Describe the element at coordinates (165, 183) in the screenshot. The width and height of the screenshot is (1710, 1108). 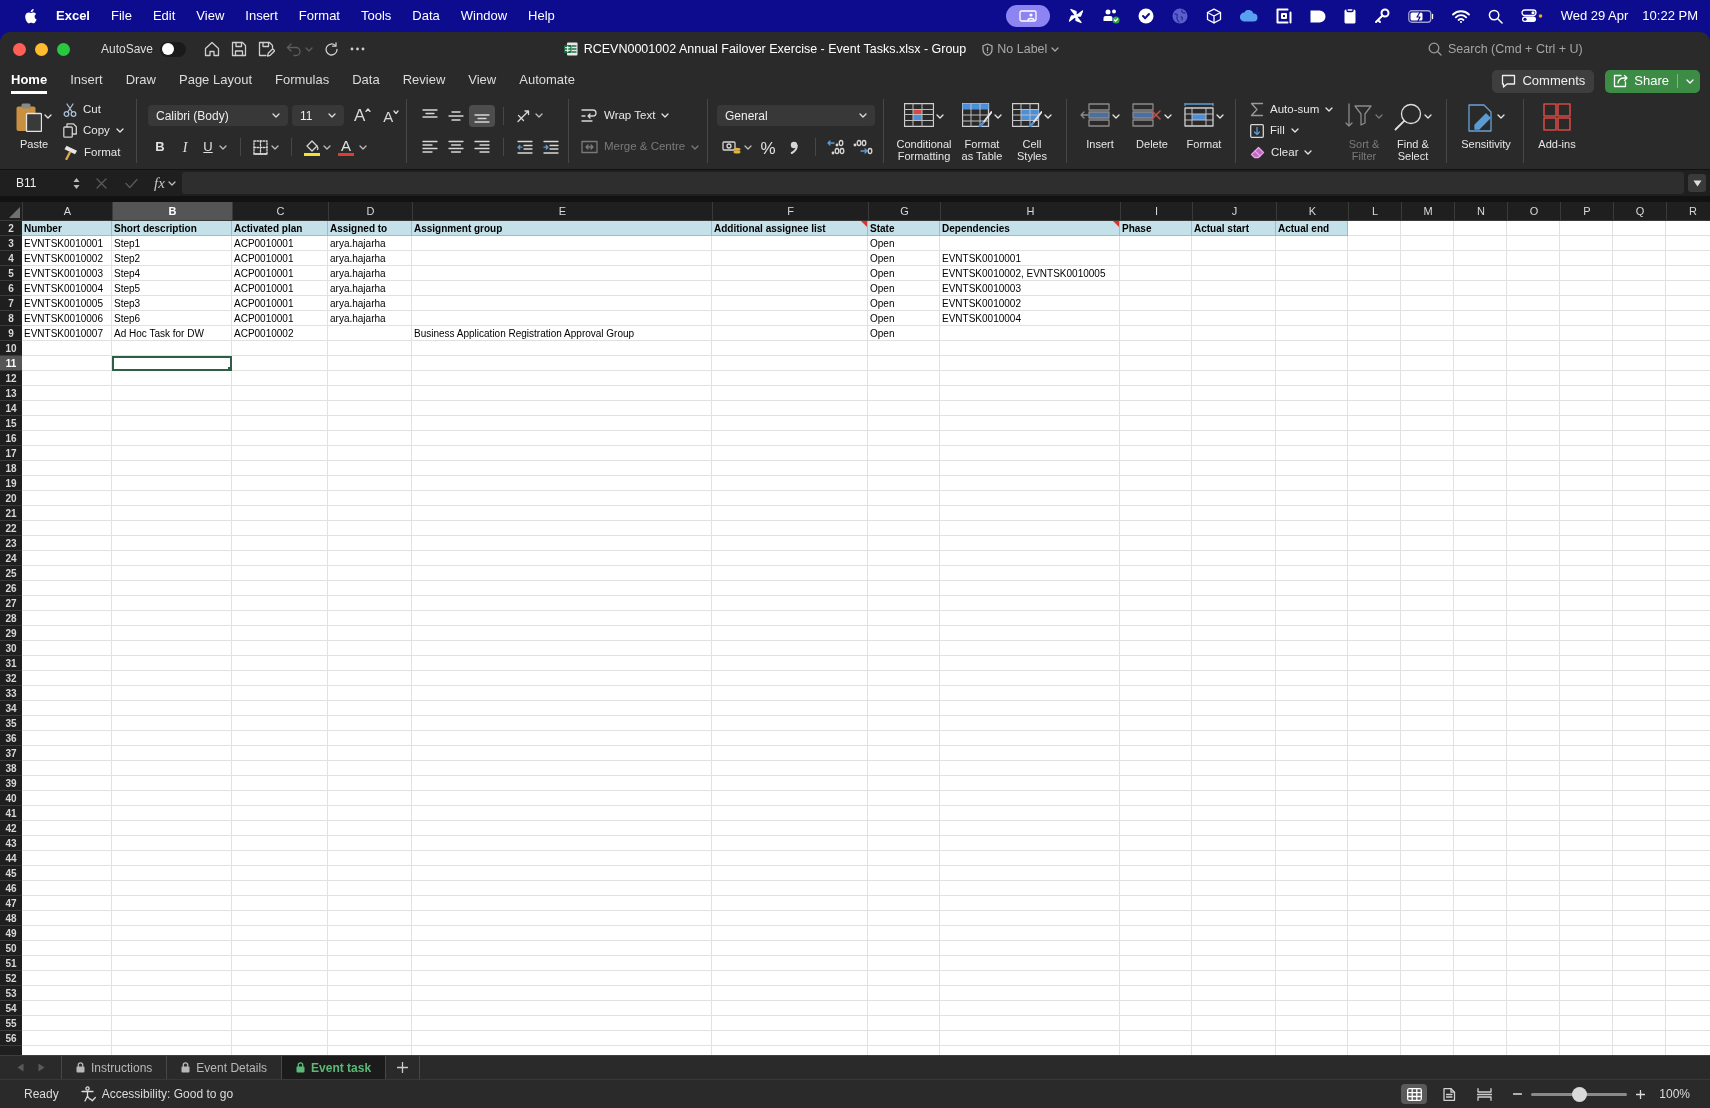
I see `insert-function-button: fx` at that location.